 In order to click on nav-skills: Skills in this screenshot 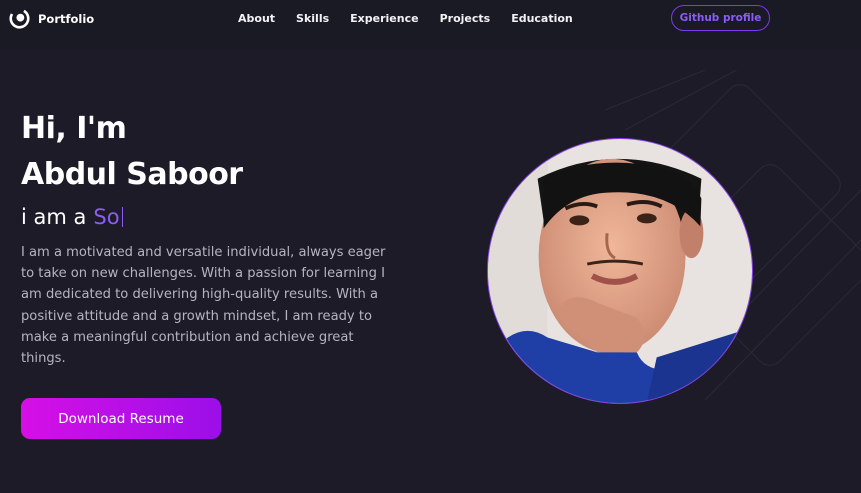, I will do `click(312, 18)`.